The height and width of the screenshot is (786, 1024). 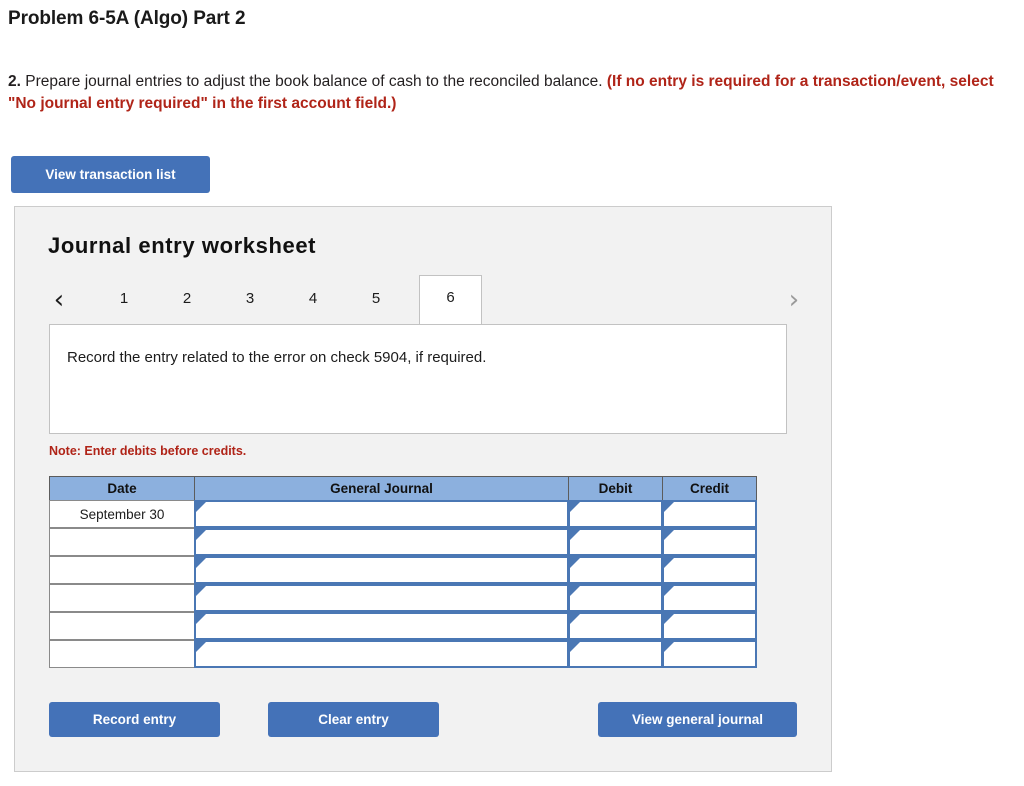 What do you see at coordinates (794, 300) in the screenshot?
I see `next-tab-icon: ›` at bounding box center [794, 300].